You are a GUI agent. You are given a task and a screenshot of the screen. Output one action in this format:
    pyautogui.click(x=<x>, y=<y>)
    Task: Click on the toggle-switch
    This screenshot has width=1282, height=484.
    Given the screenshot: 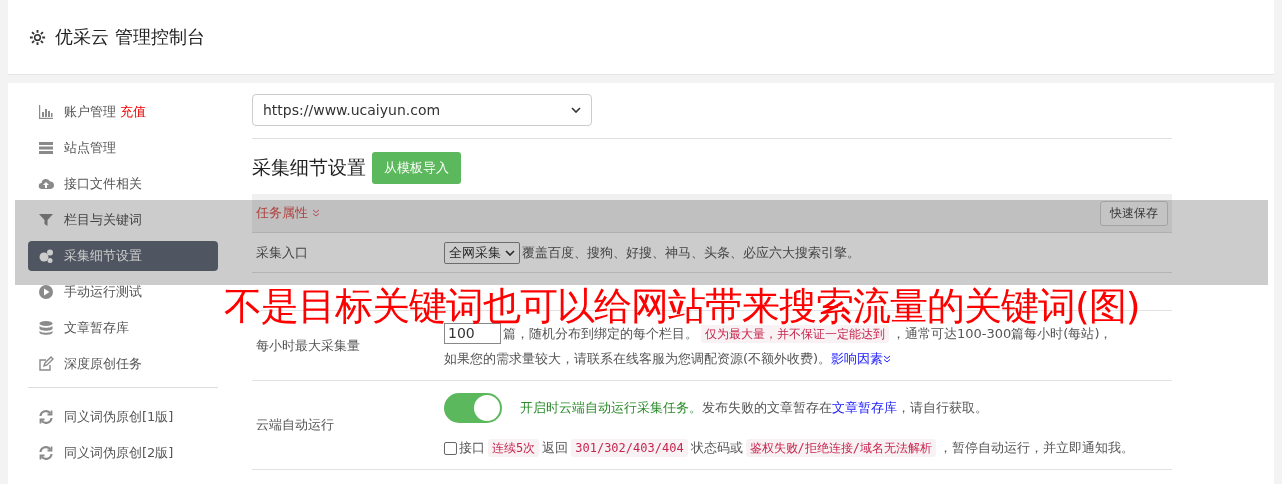 What is the action you would take?
    pyautogui.click(x=473, y=408)
    